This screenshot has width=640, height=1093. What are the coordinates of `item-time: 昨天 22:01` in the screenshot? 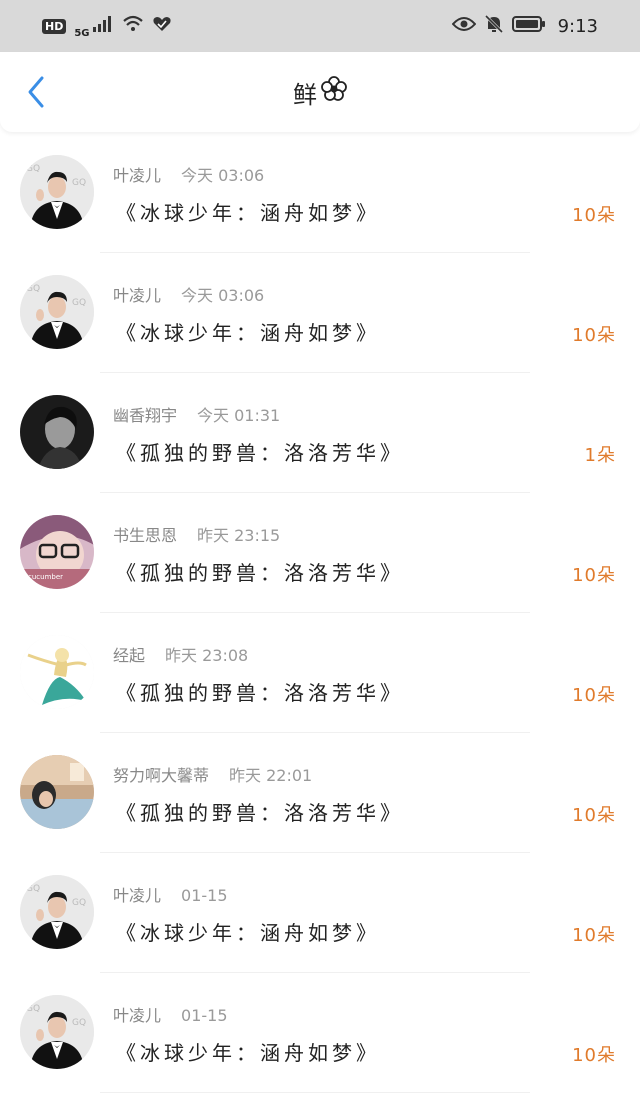 It's located at (271, 775).